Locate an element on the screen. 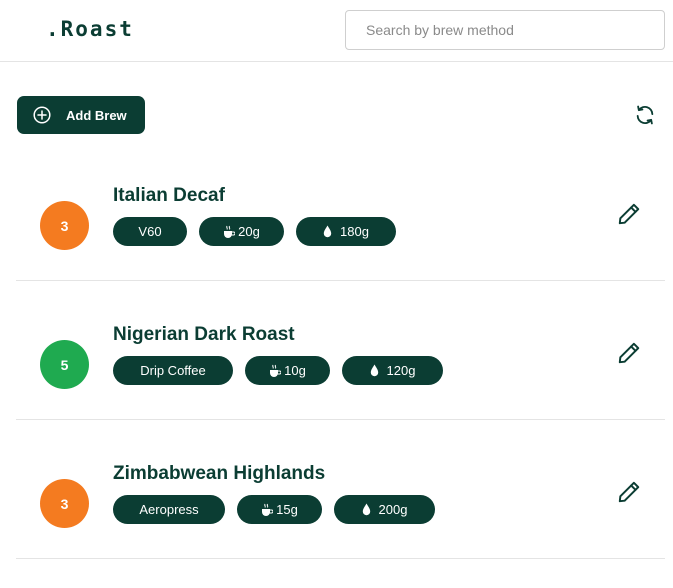  brew-tags: Drip Coffee 10g 120g is located at coordinates (278, 370).